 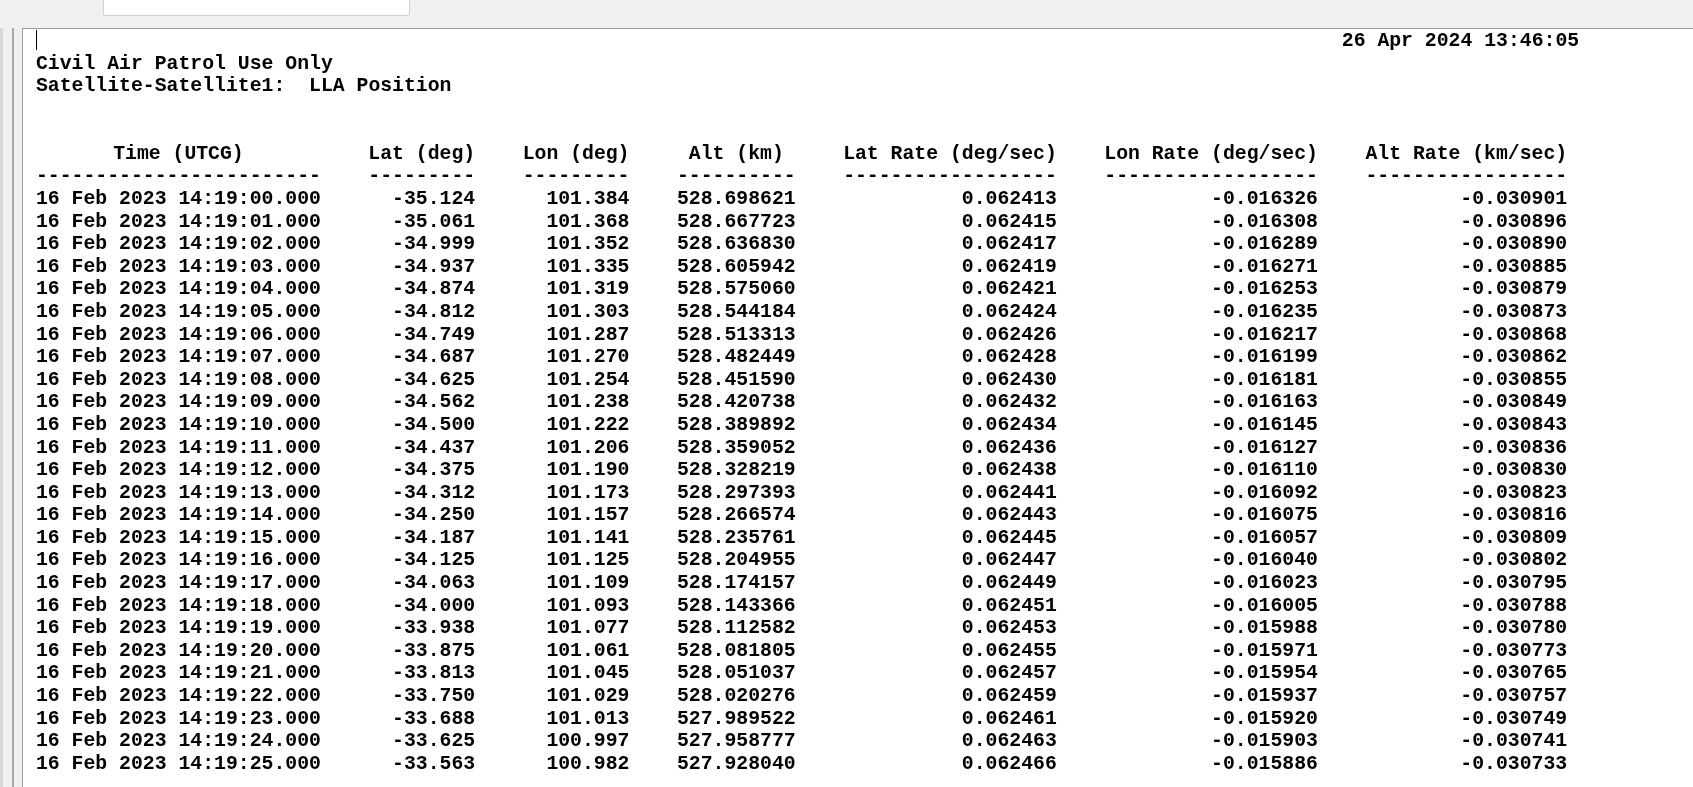 What do you see at coordinates (433, 493) in the screenshot?
I see `table-cell-text: -34.312` at bounding box center [433, 493].